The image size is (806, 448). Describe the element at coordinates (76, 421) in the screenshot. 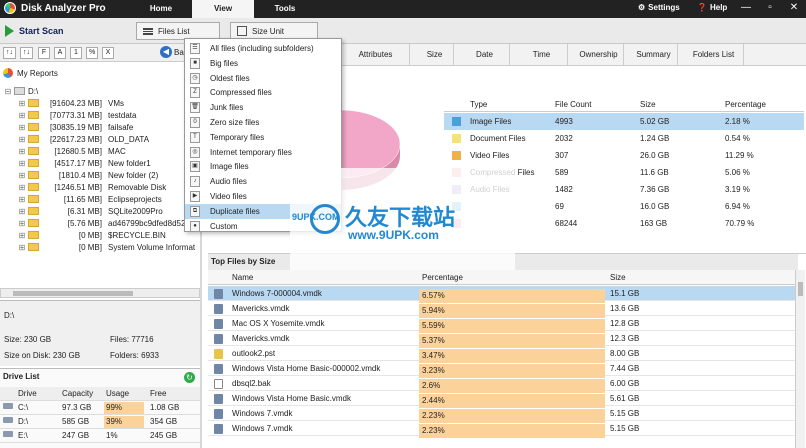

I see `drive-capacity: 585 GB` at that location.